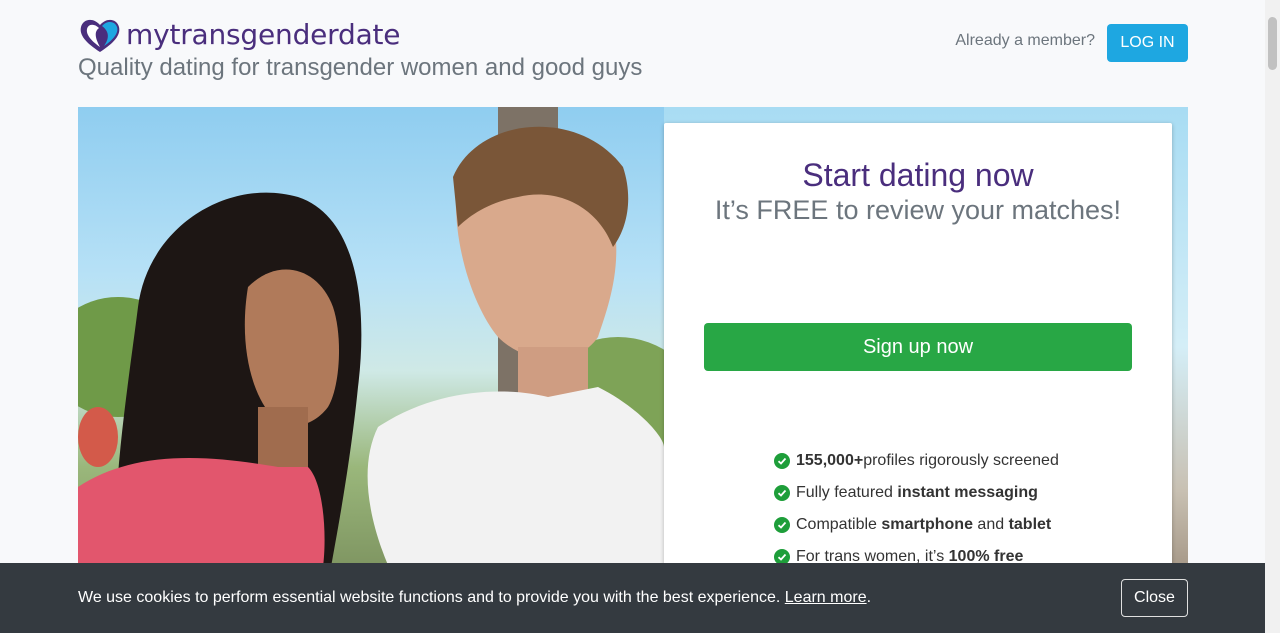 Image resolution: width=1280 pixels, height=633 pixels. What do you see at coordinates (826, 597) in the screenshot?
I see `learn-more-link: Learn more` at bounding box center [826, 597].